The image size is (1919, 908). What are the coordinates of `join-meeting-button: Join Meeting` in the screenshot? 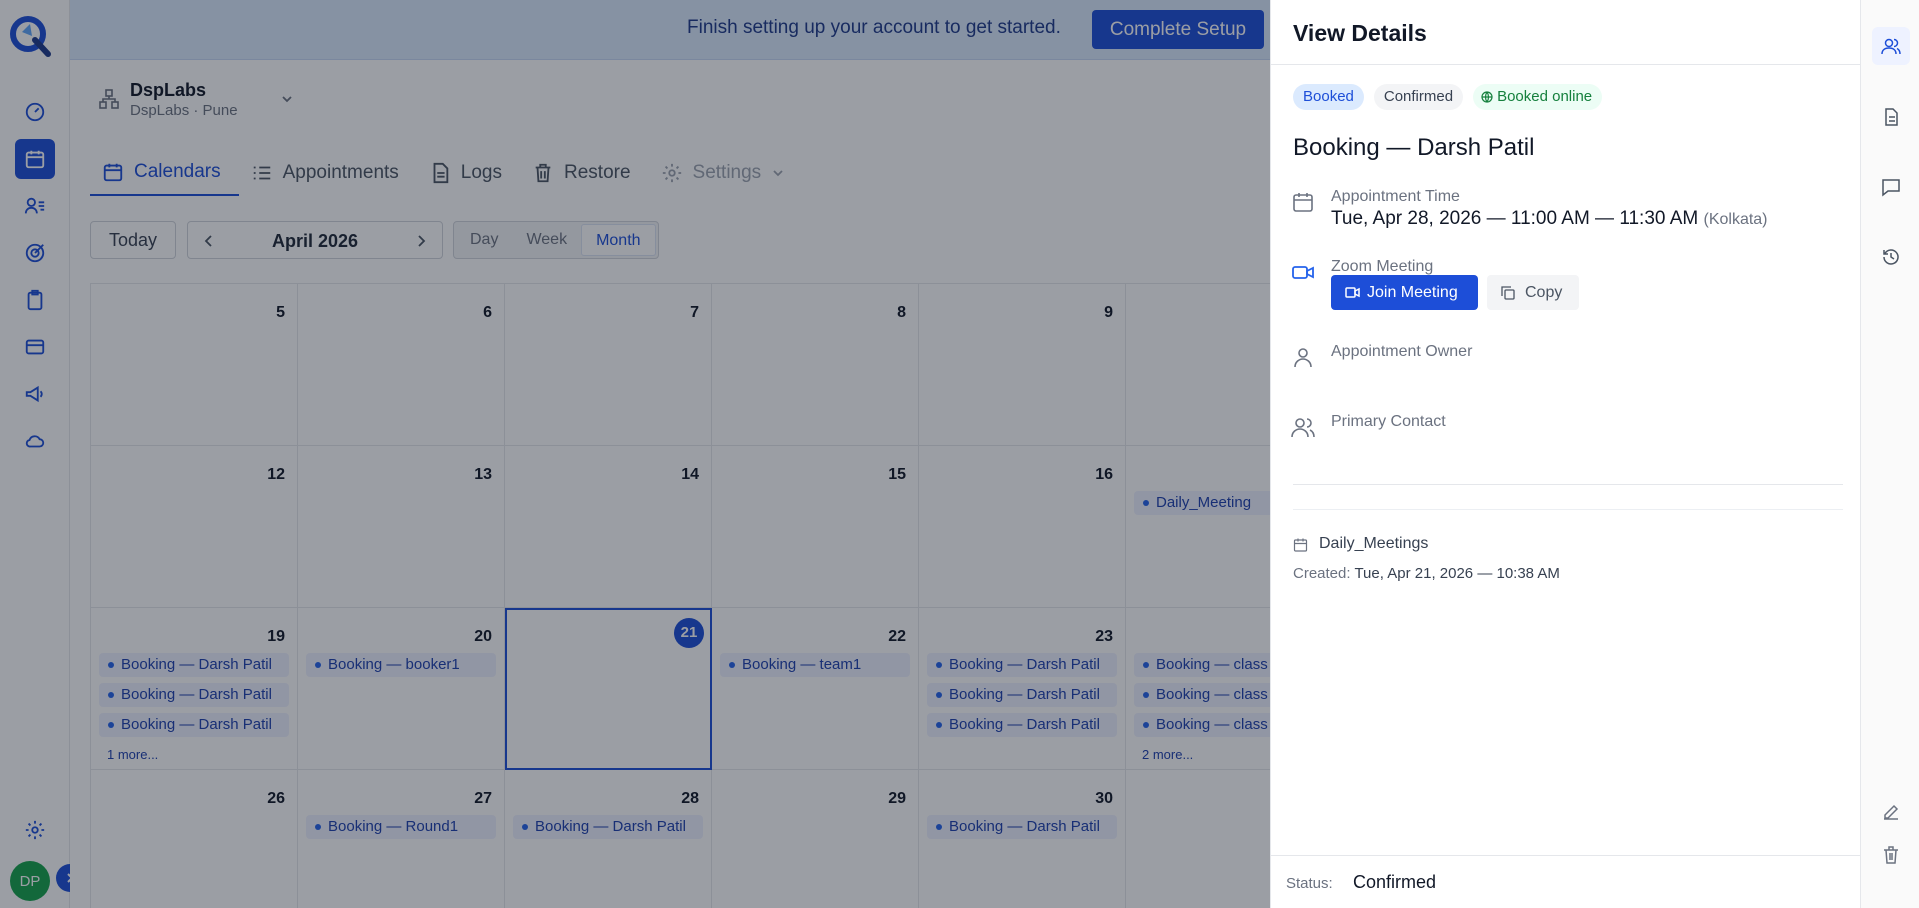 It's located at (1404, 292).